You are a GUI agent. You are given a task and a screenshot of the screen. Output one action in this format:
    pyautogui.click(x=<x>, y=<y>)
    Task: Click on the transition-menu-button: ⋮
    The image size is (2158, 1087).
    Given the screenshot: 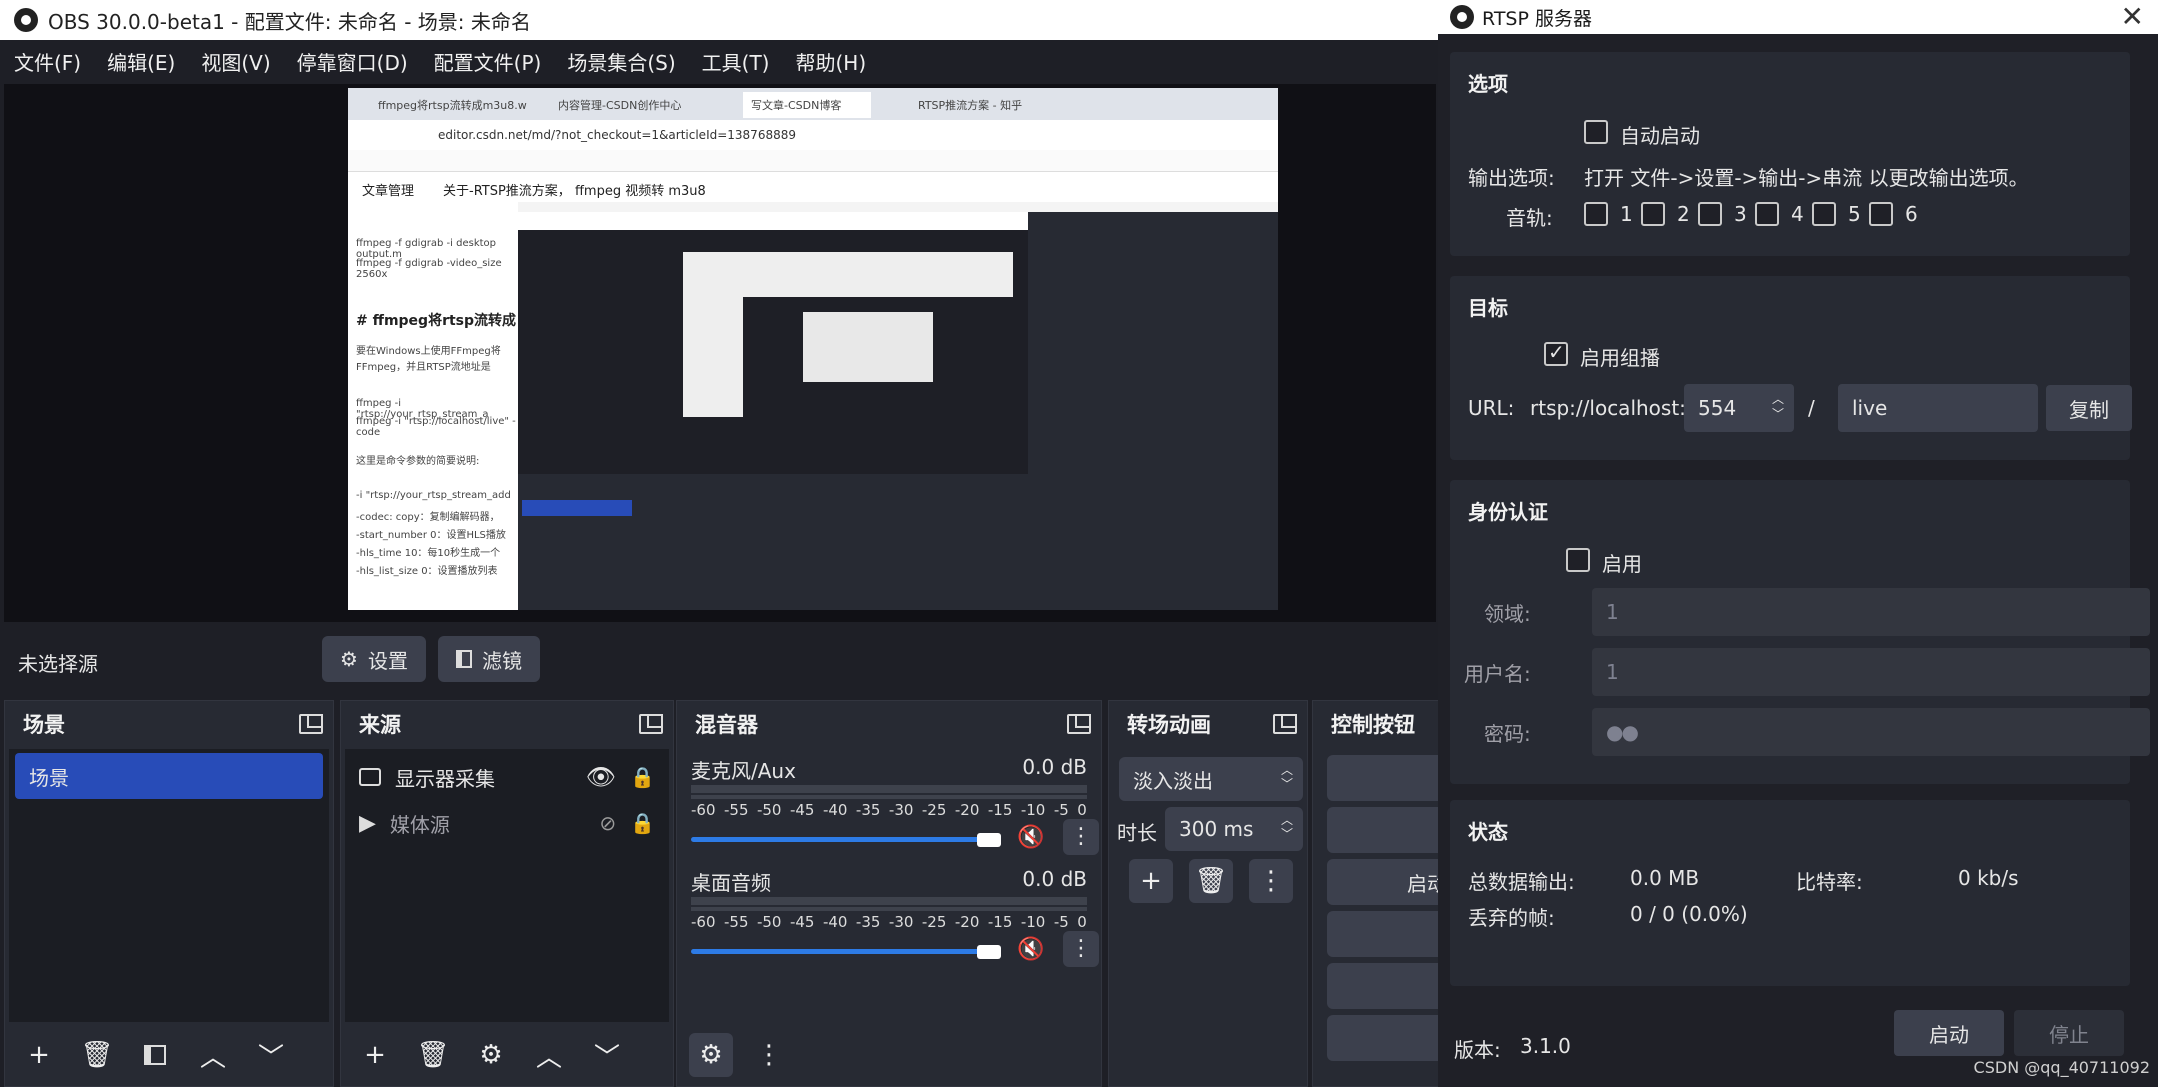 What is the action you would take?
    pyautogui.click(x=1271, y=881)
    